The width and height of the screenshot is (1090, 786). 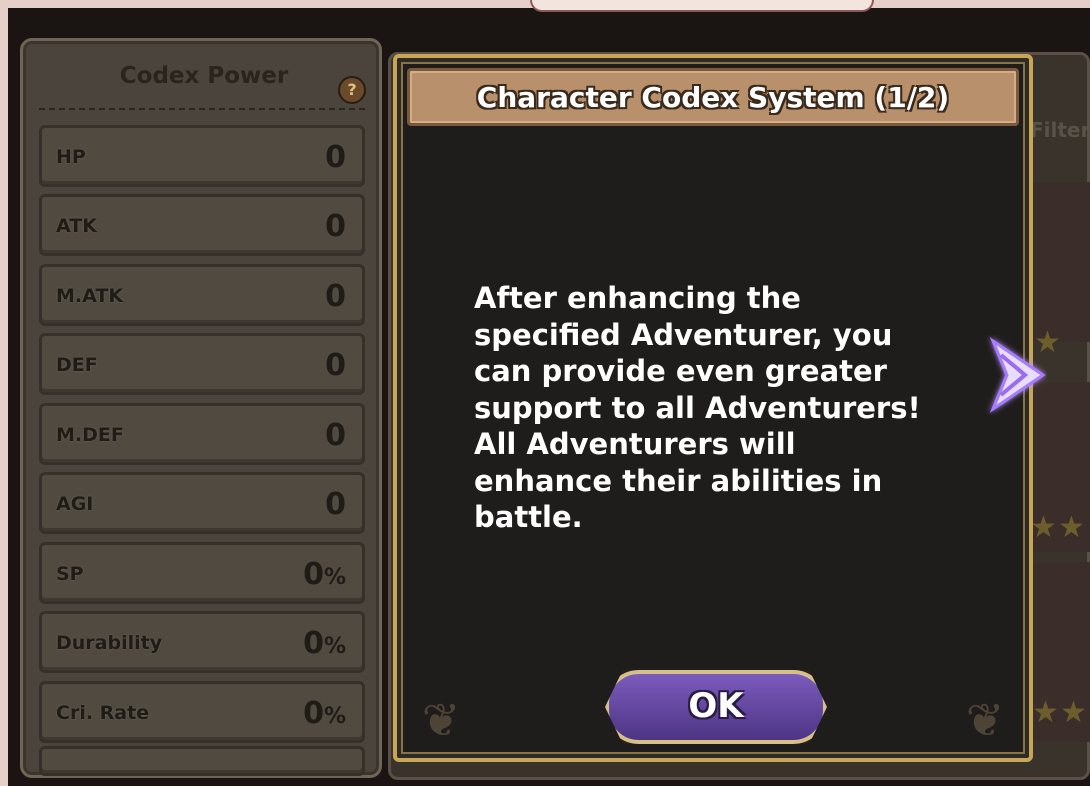 What do you see at coordinates (202, 712) in the screenshot?
I see `stat-row-crit-rate: Cri. Rate 0%` at bounding box center [202, 712].